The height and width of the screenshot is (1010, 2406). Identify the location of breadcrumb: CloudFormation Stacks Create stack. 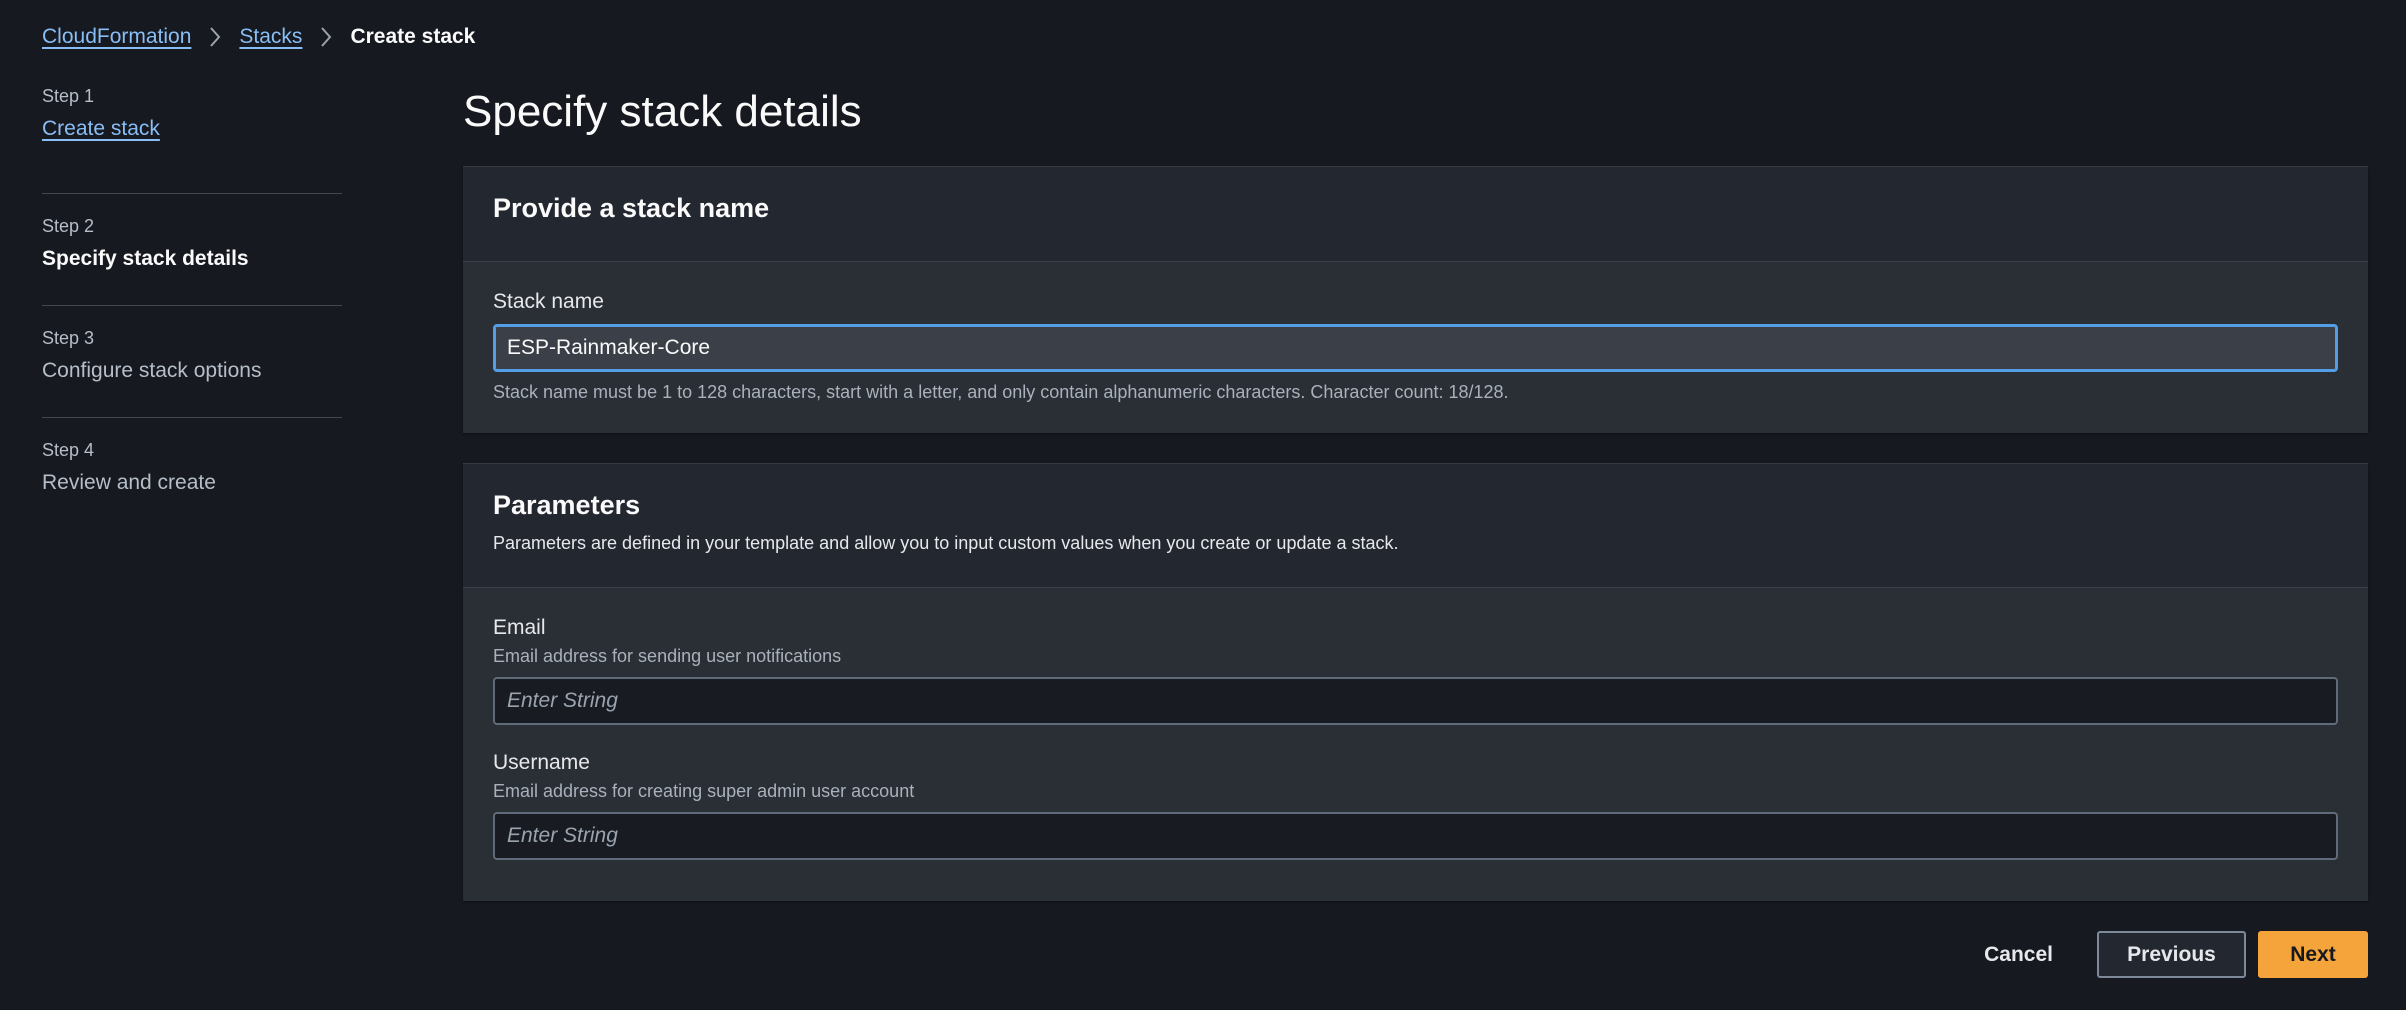
(258, 37).